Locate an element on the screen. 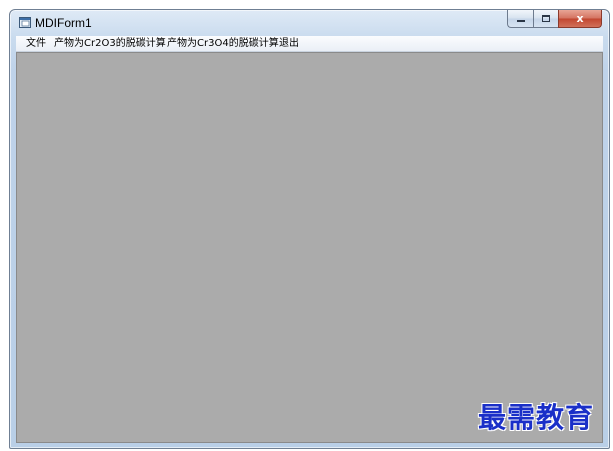  menu-item-cr2o3-calc: 产物为Cr2O3的脱碳计算 is located at coordinates (110, 43).